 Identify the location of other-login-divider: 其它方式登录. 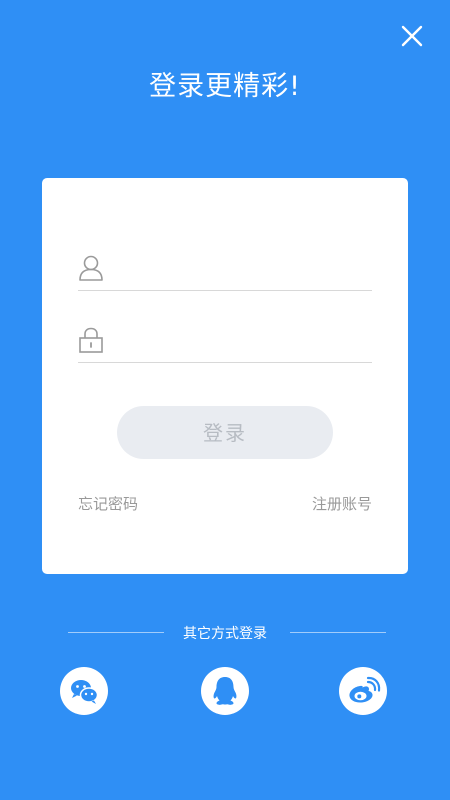
(225, 632).